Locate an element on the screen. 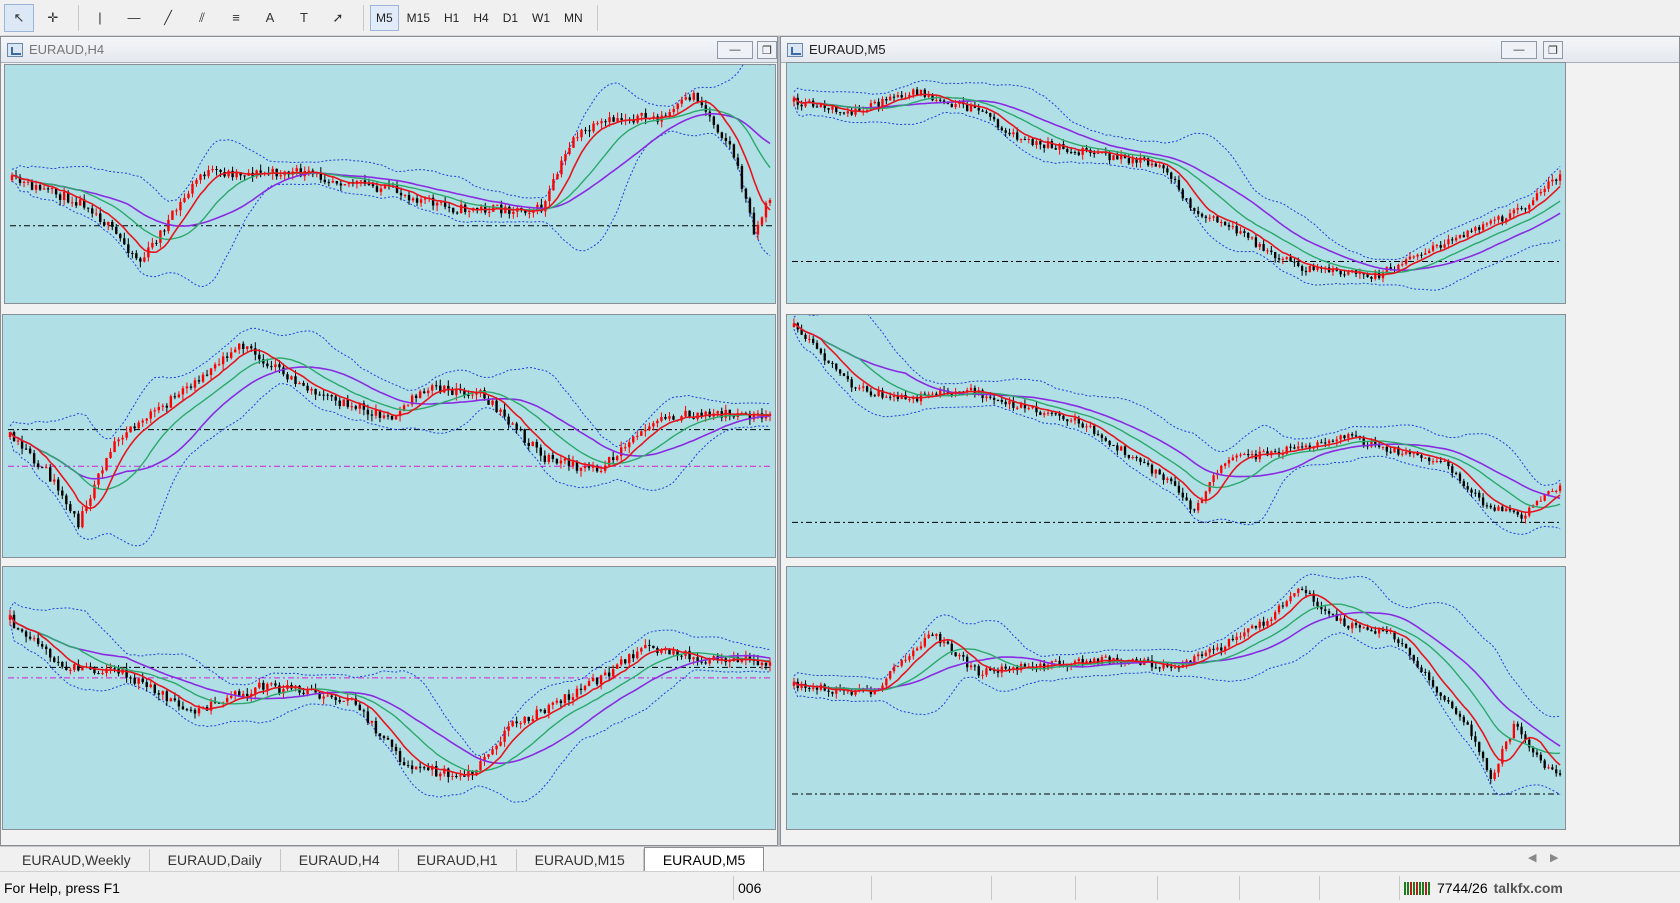  timeframe-h1-button: H1 is located at coordinates (451, 18).